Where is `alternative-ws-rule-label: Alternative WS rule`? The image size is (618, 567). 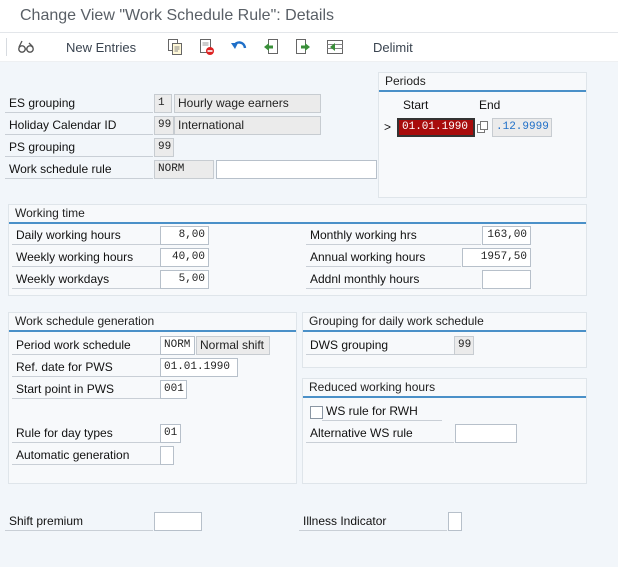 alternative-ws-rule-label: Alternative WS rule is located at coordinates (380, 433).